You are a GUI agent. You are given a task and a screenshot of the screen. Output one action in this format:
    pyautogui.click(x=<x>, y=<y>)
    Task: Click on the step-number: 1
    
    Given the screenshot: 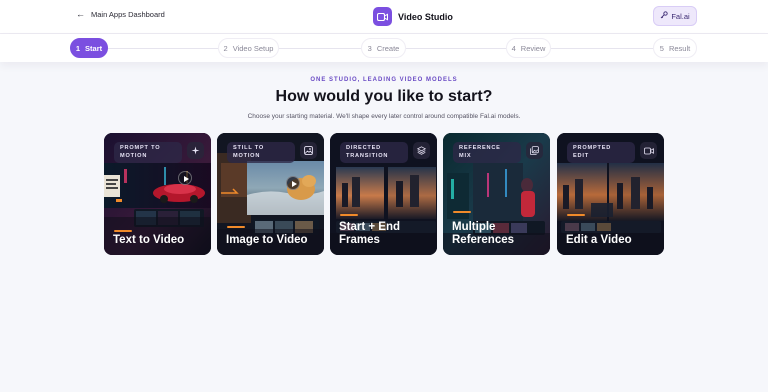 What is the action you would take?
    pyautogui.click(x=78, y=48)
    